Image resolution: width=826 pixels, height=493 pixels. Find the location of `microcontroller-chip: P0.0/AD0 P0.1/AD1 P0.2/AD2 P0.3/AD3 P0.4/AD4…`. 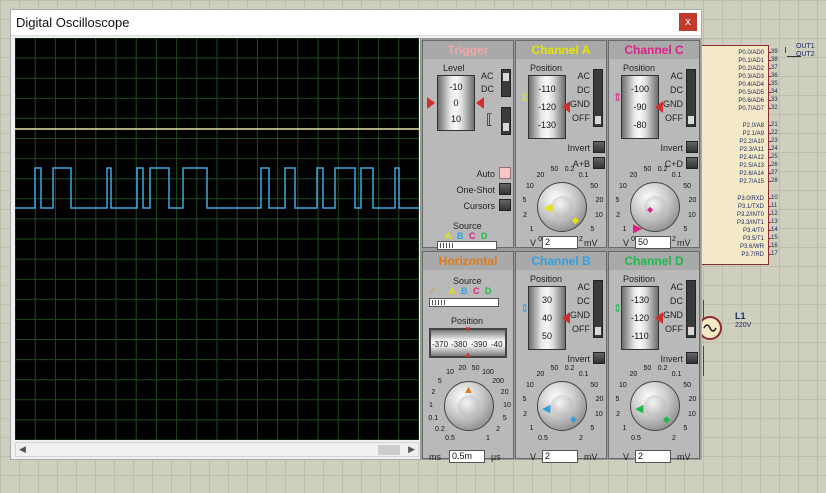

microcontroller-chip: P0.0/AD0 P0.1/AD1 P0.2/AD2 P0.3/AD3 P0.4/AD4… is located at coordinates (734, 155).